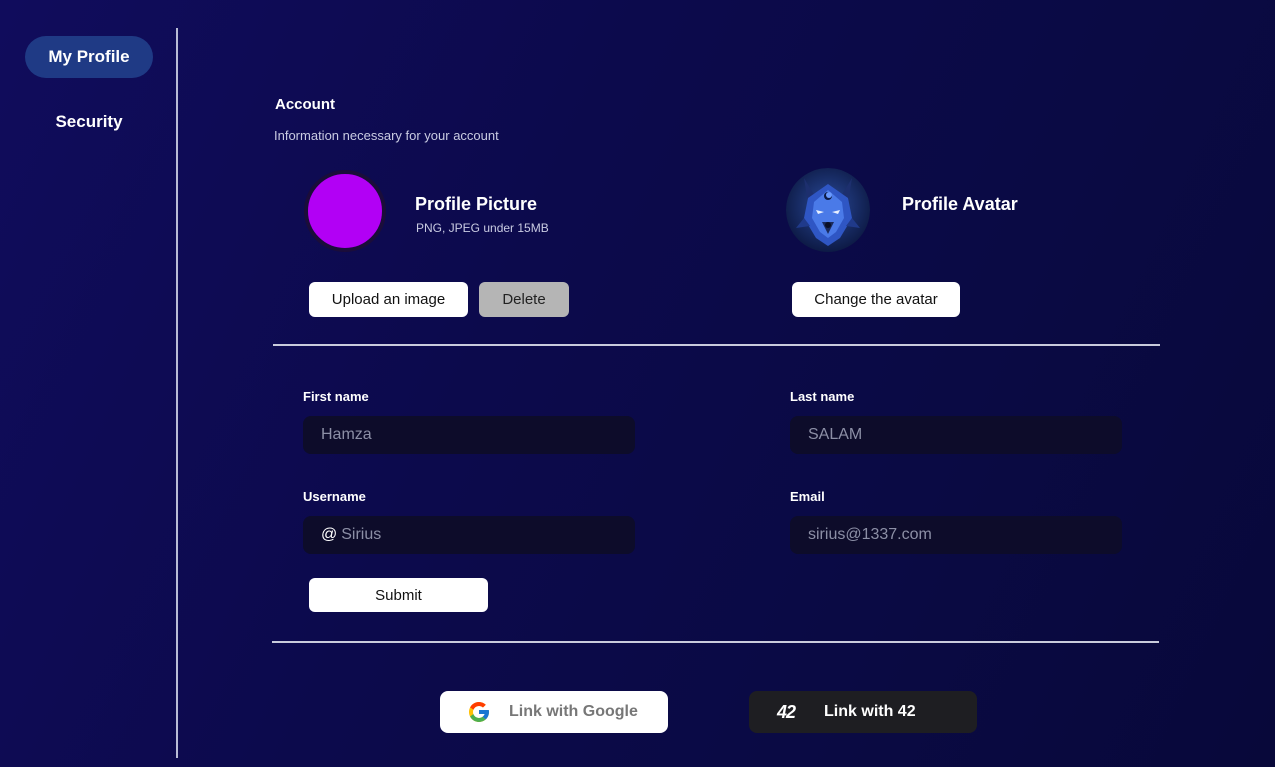 This screenshot has width=1275, height=767. I want to click on account-subtitle: Information necessary for your account, so click(386, 135).